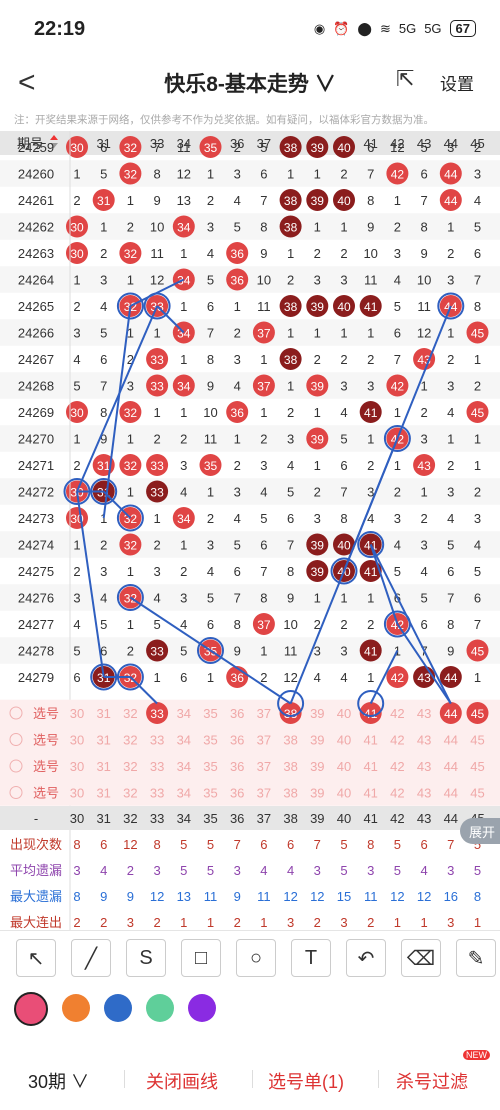 Image resolution: width=500 pixels, height=1110 pixels. Describe the element at coordinates (157, 714) in the screenshot. I see `selected-ball-number: 33` at that location.